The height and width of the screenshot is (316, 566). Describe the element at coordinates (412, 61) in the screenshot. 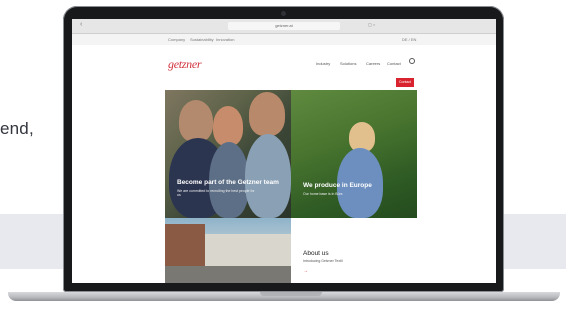

I see `search-icon` at that location.